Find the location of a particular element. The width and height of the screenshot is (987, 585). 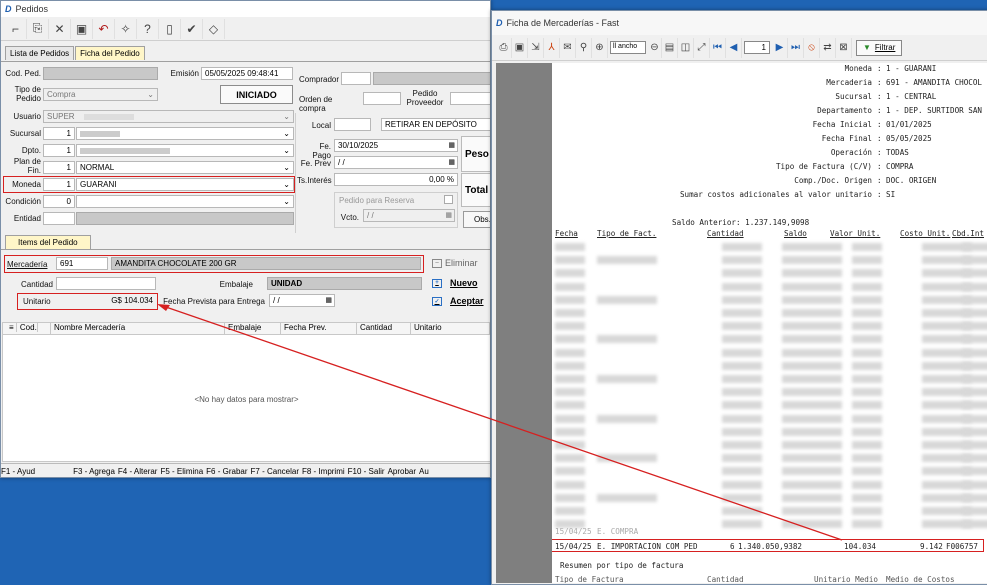

page-number-input: 1 is located at coordinates (757, 47).